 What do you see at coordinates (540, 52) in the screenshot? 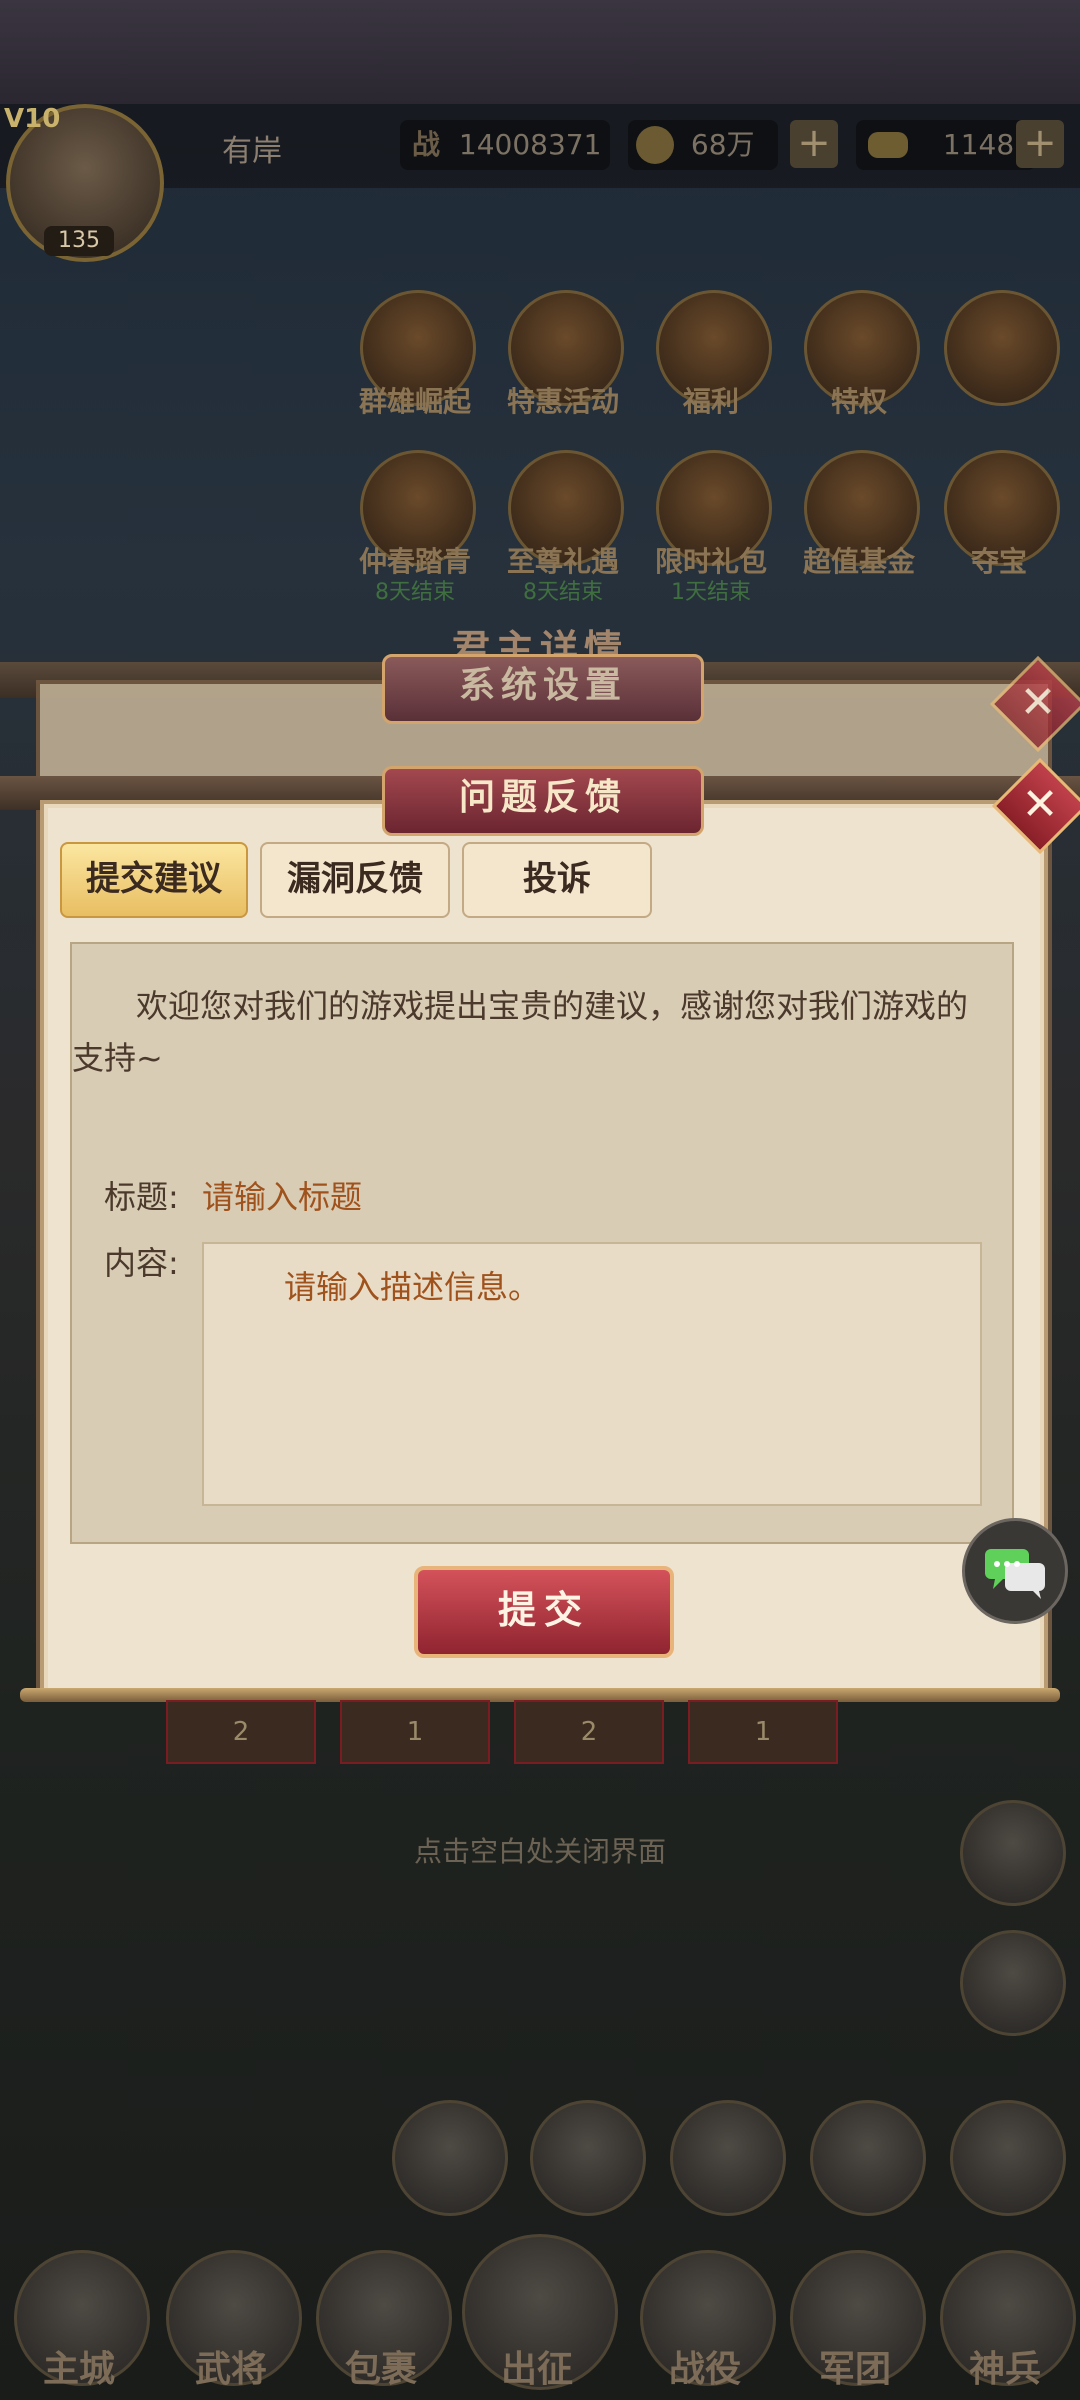
I see `status-bar-area` at bounding box center [540, 52].